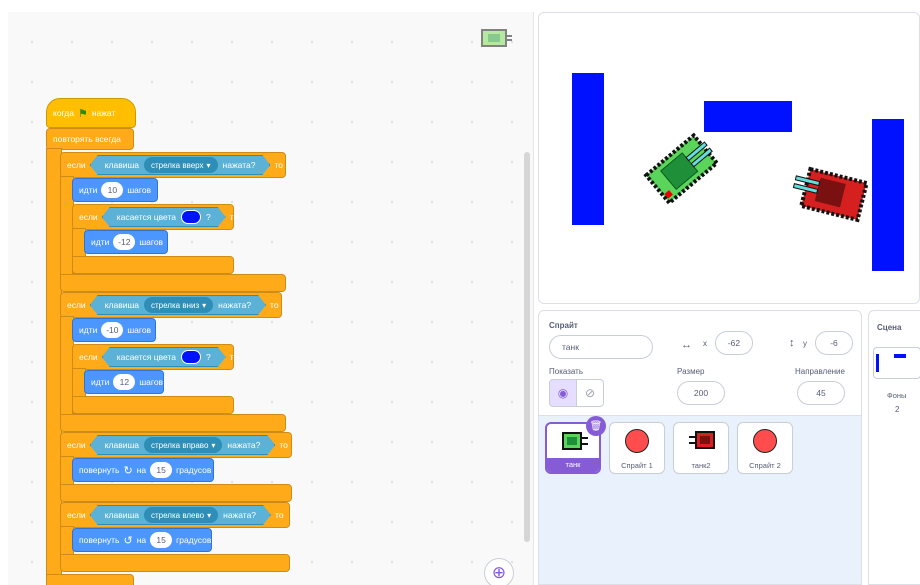 Image resolution: width=920 pixels, height=585 pixels. I want to click on eye-icon: ◉, so click(563, 393).